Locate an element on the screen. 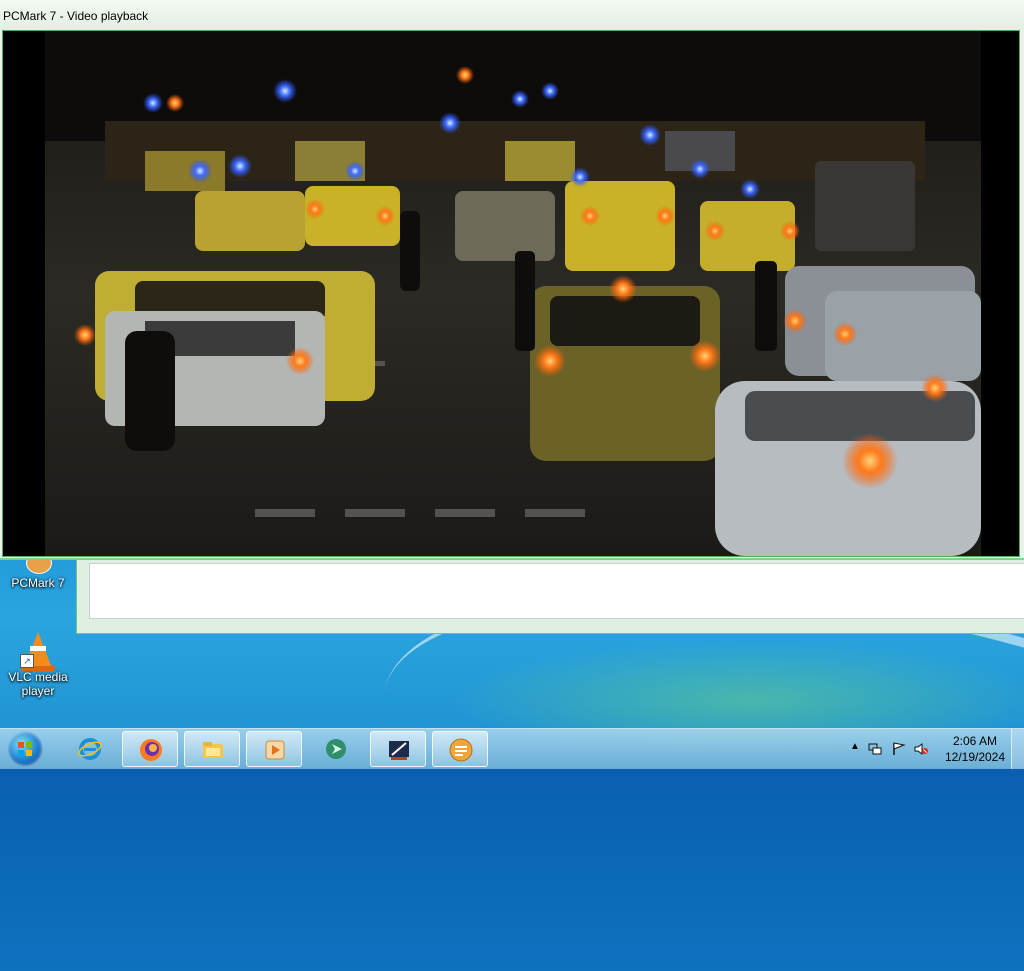  graphics-icon is located at coordinates (399, 750).